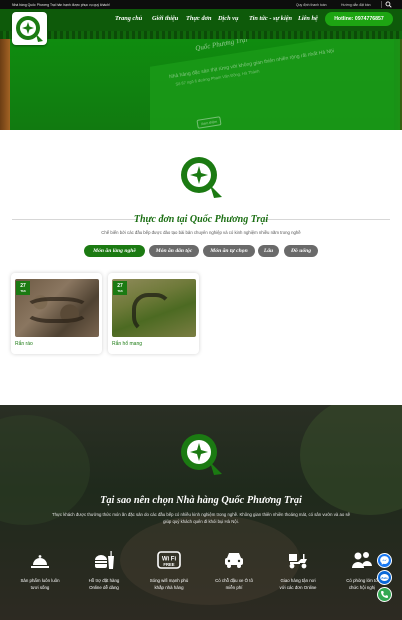  What do you see at coordinates (234, 580) in the screenshot?
I see `feature-label: Có chỗ đậu xe Ô tô` at bounding box center [234, 580].